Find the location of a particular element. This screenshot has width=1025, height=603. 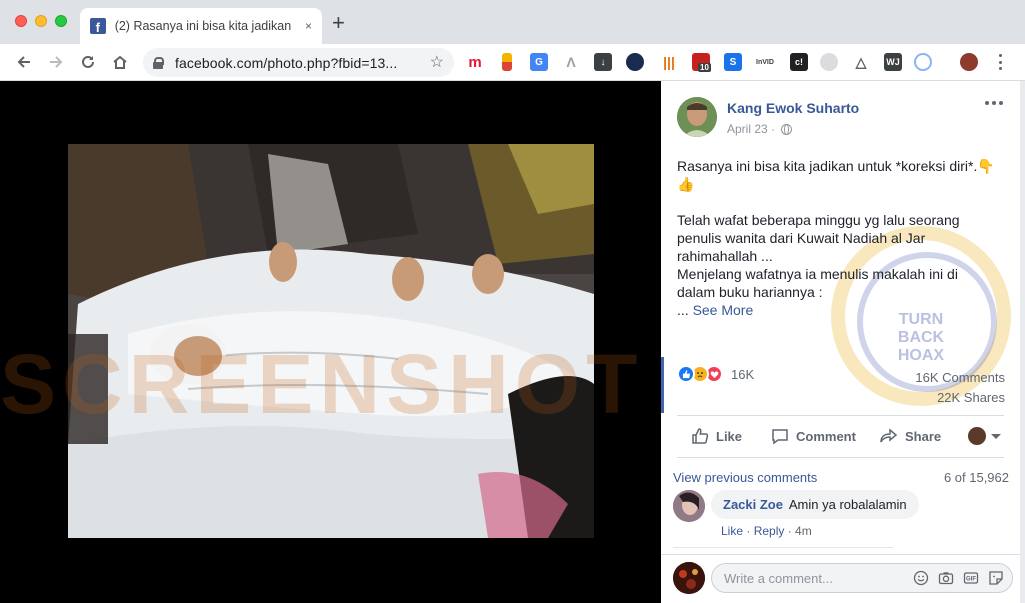

comment-bubble: Zacki Zoe Amin ya robalalamin is located at coordinates (815, 504).